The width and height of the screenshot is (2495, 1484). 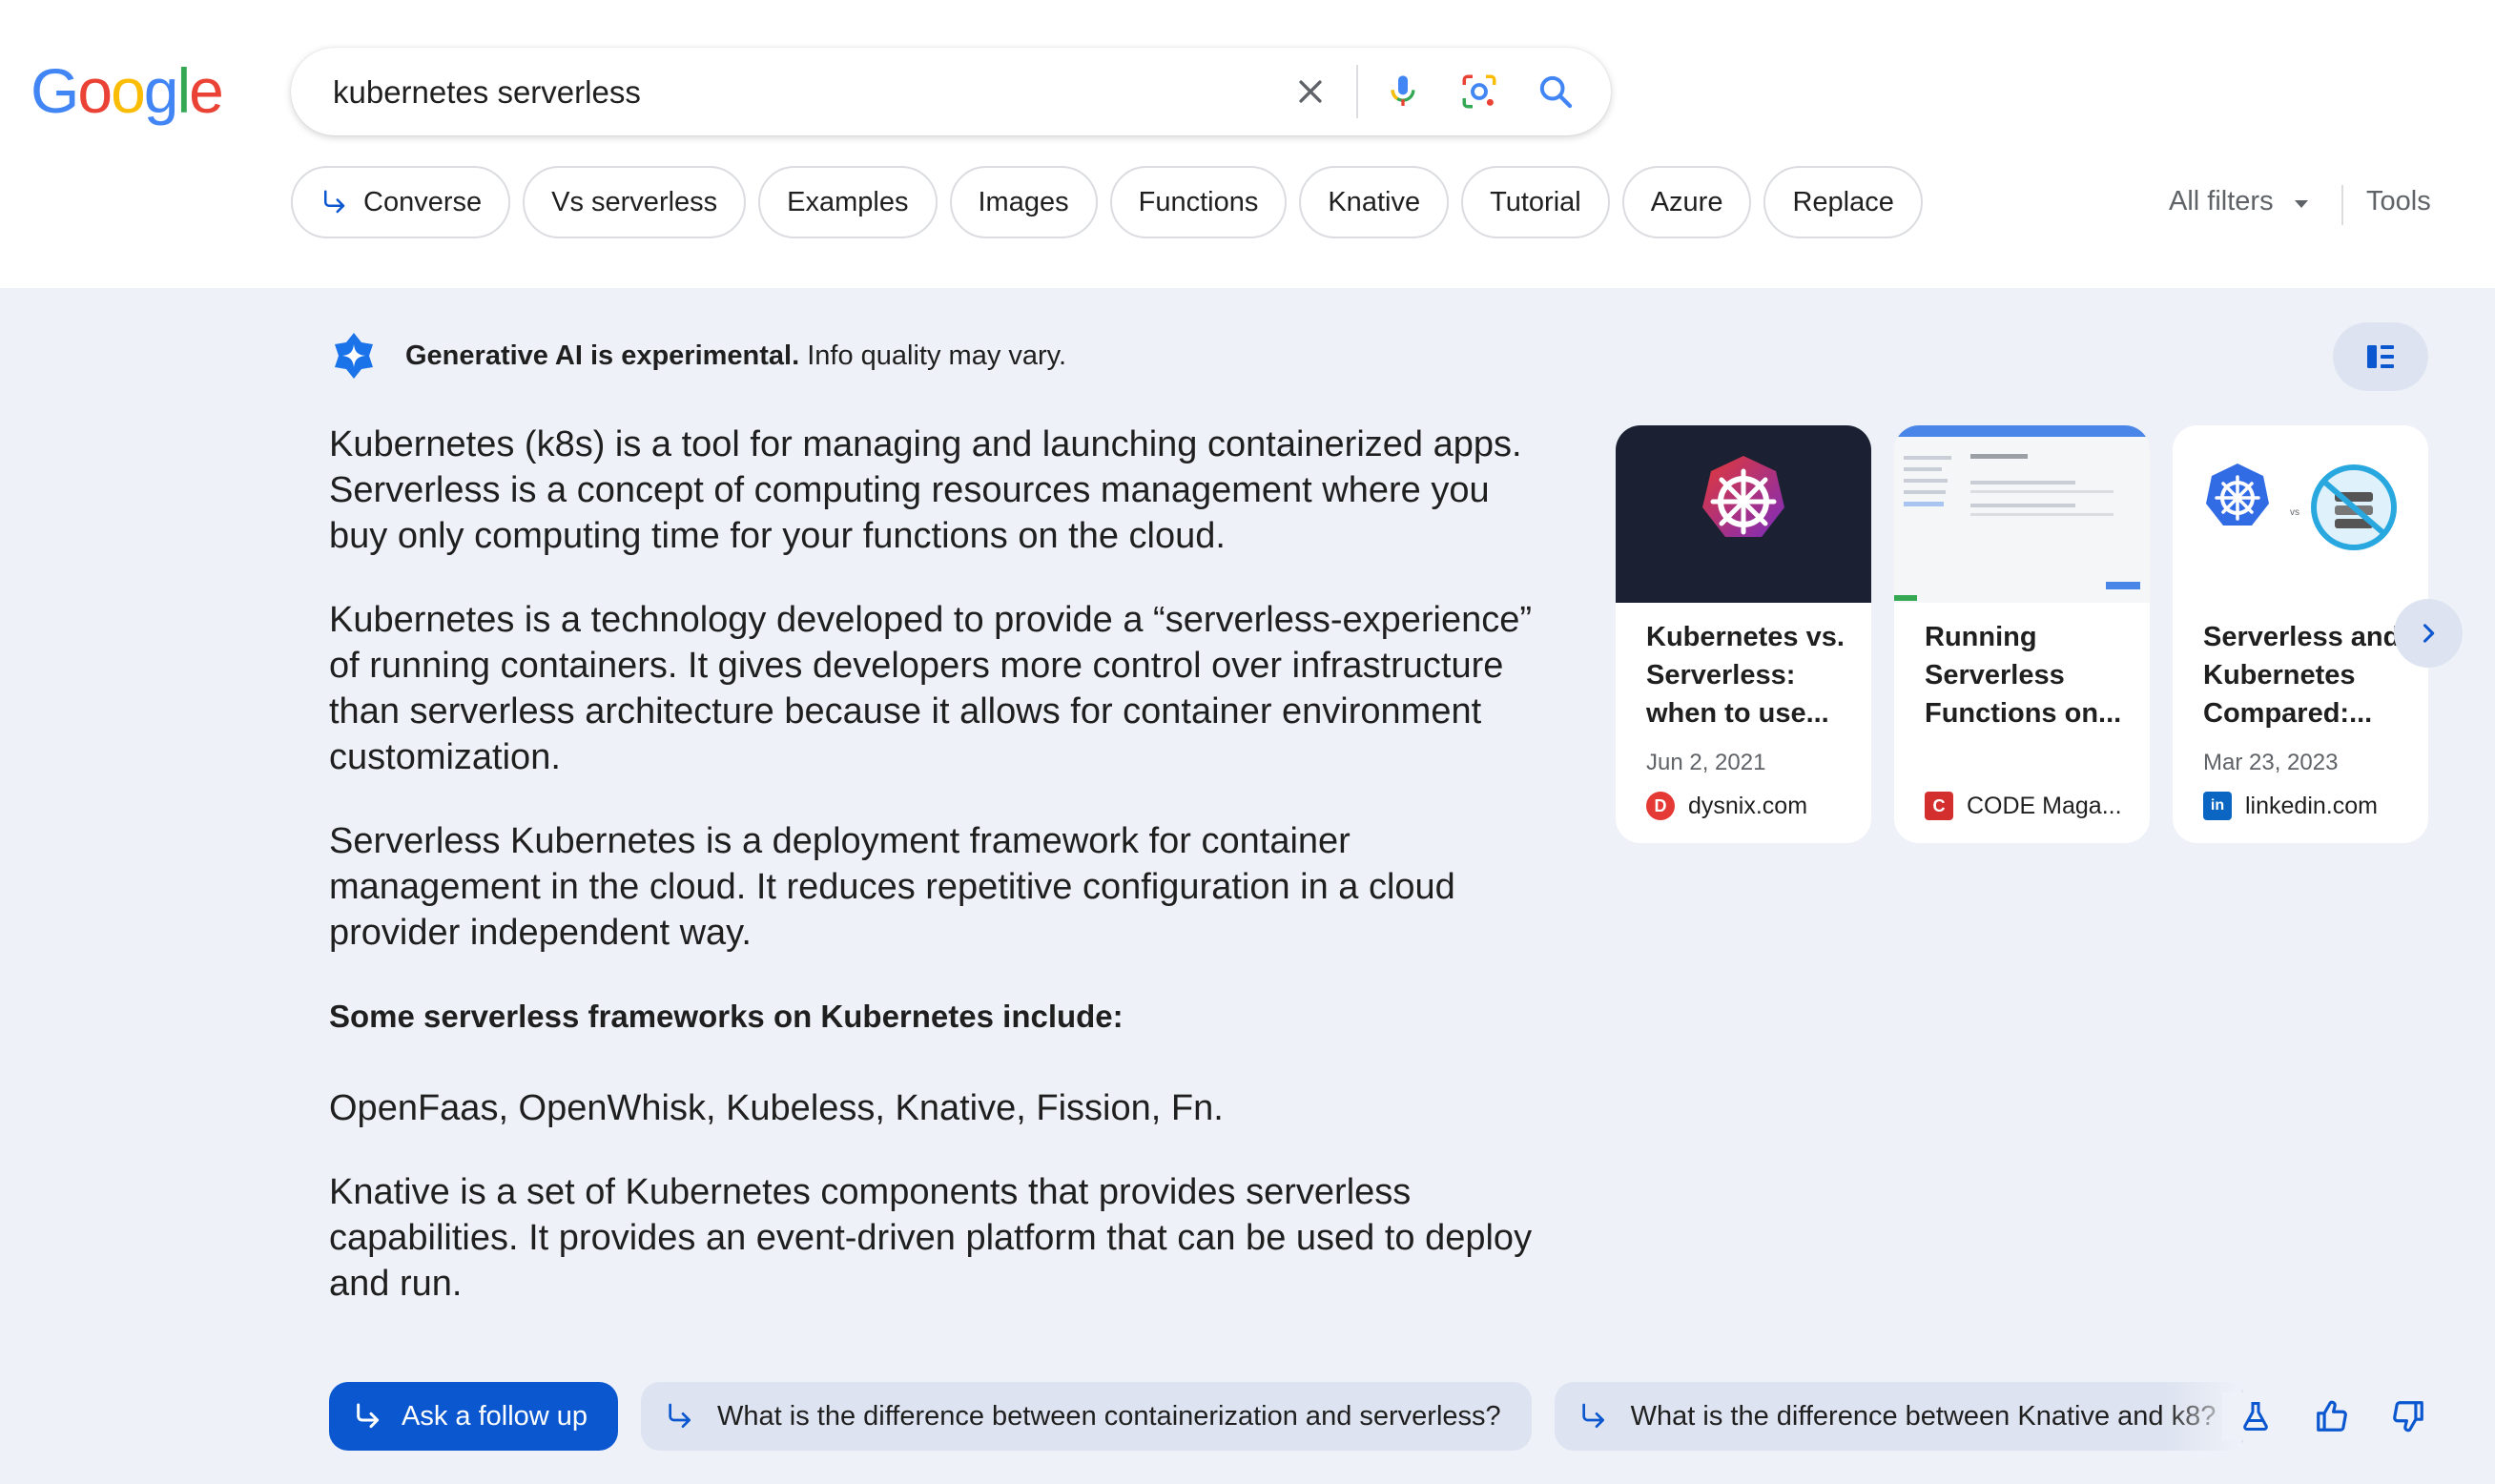 I want to click on chip-examples: Examples, so click(x=848, y=202).